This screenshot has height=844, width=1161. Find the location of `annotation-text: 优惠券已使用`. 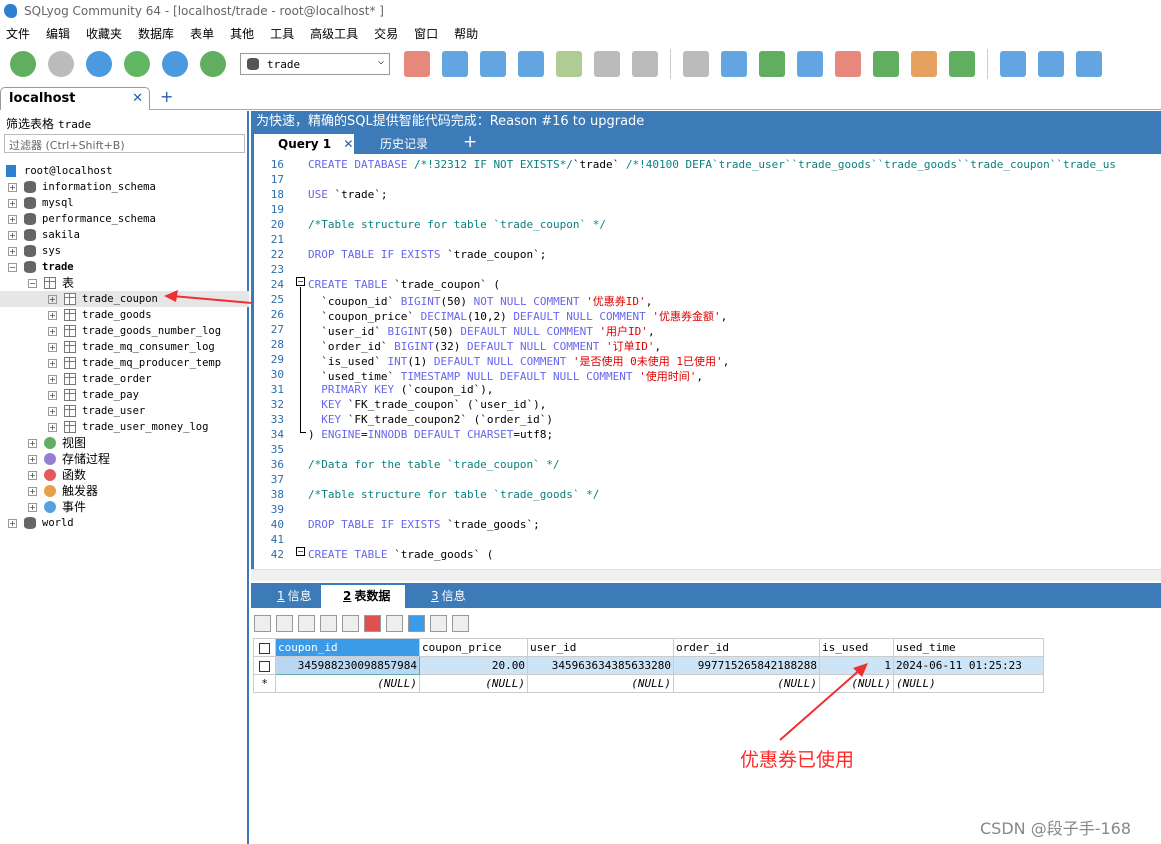

annotation-text: 优惠券已使用 is located at coordinates (797, 760).